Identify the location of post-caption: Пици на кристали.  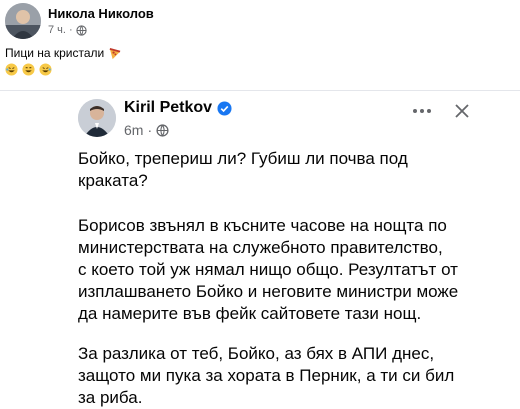
(63, 53).